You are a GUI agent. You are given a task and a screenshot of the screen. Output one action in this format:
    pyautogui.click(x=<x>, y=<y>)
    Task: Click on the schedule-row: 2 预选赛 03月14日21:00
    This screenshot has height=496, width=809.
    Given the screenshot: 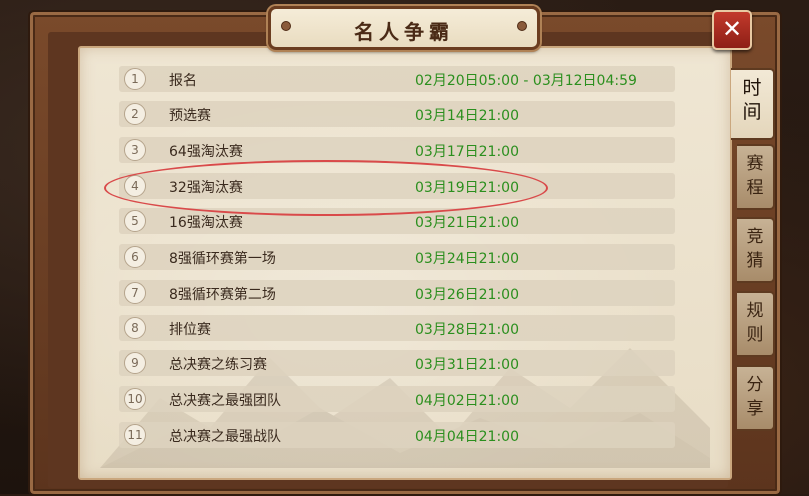 What is the action you would take?
    pyautogui.click(x=397, y=114)
    